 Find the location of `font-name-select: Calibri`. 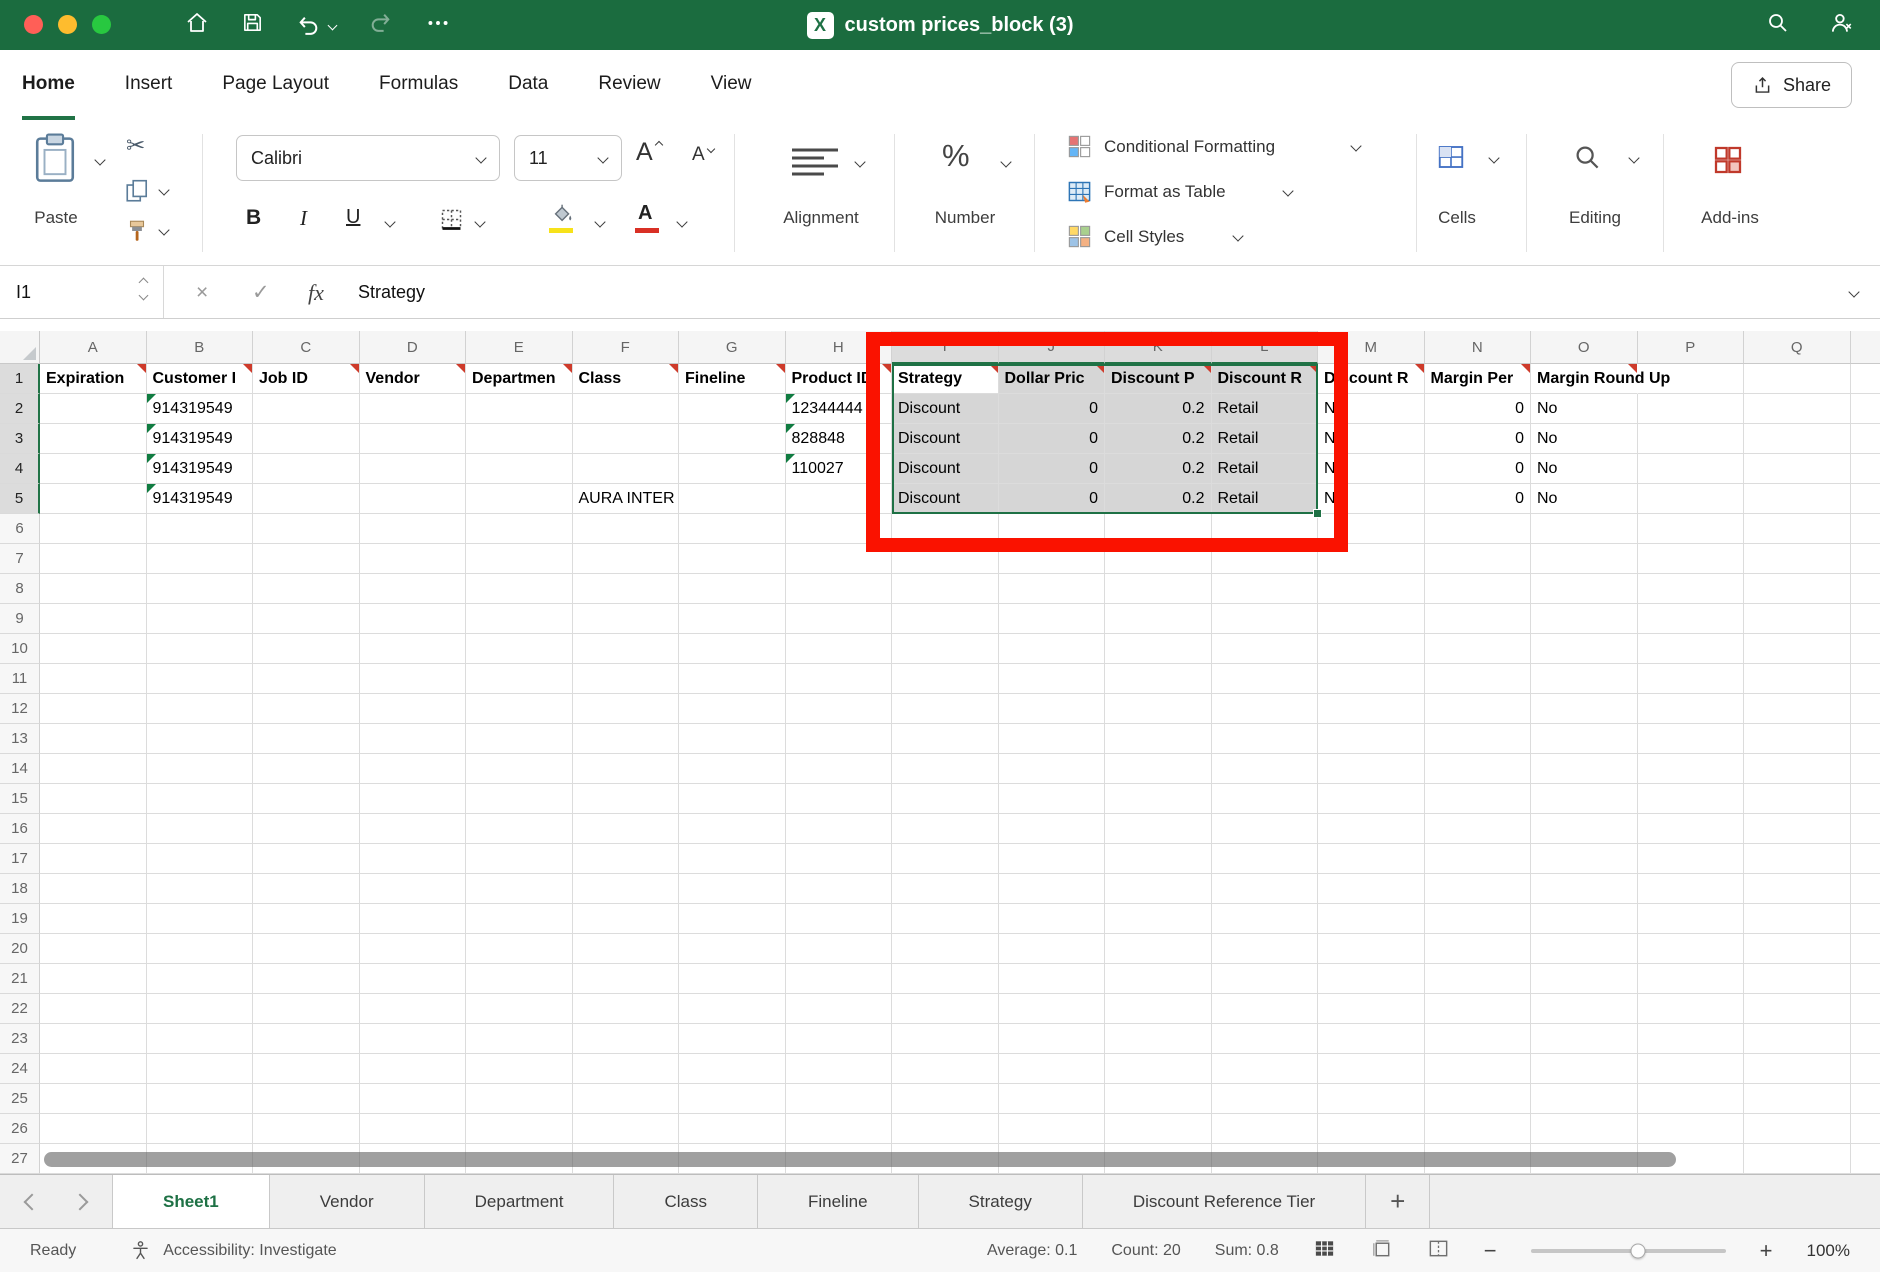

font-name-select: Calibri is located at coordinates (368, 158).